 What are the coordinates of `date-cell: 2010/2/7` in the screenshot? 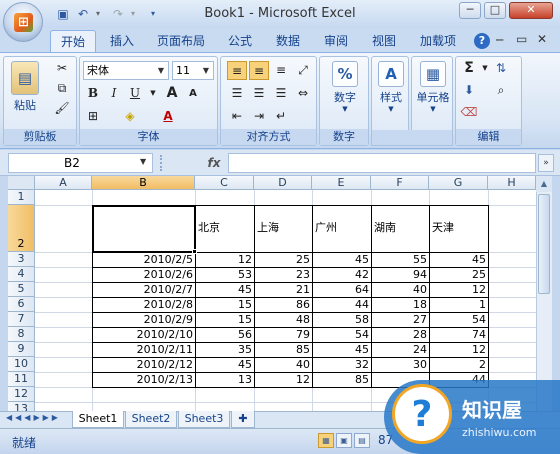 It's located at (143, 289).